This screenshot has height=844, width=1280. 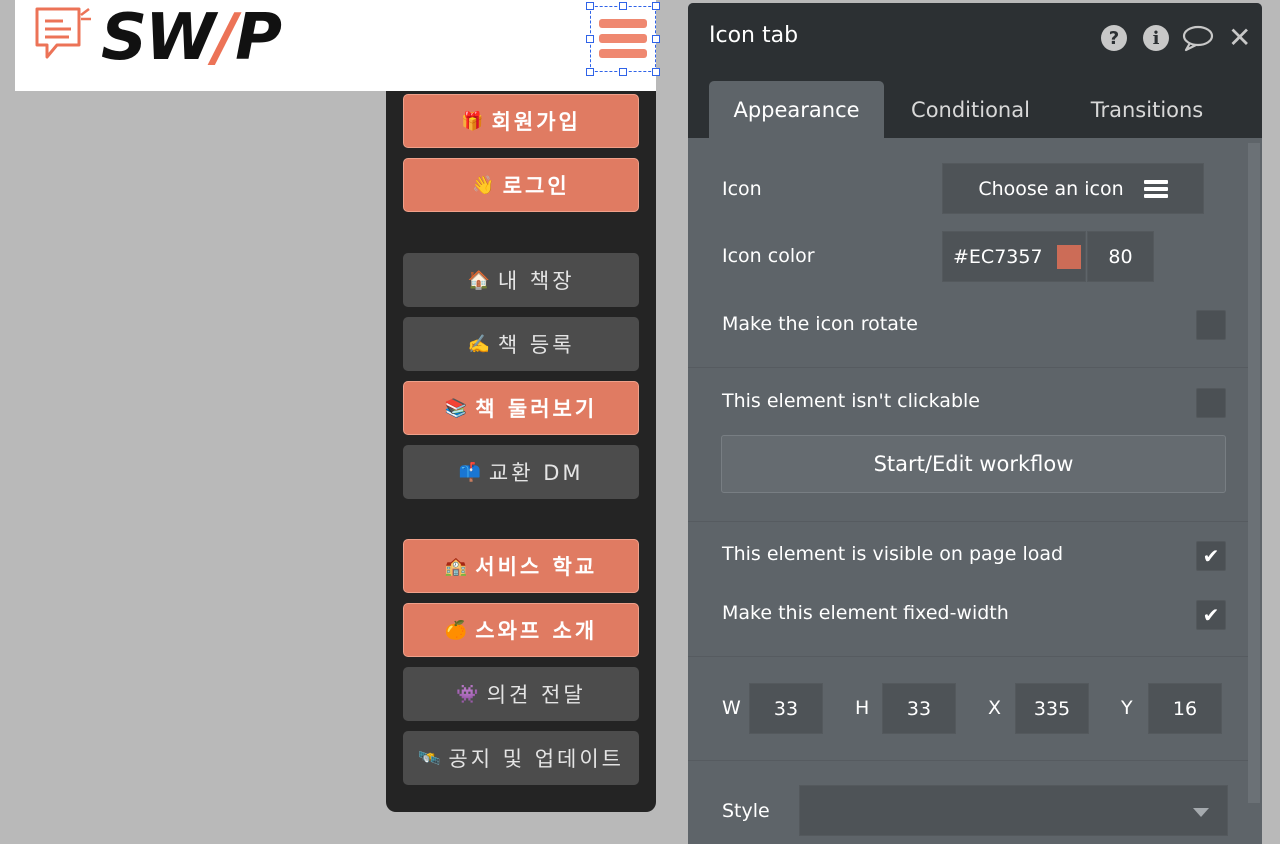 What do you see at coordinates (1052, 708) in the screenshot?
I see `x-input: 335` at bounding box center [1052, 708].